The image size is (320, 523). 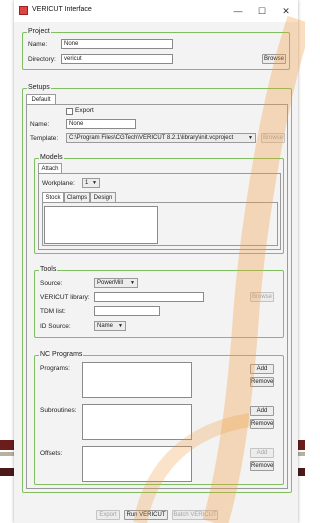 What do you see at coordinates (108, 515) in the screenshot?
I see `export-button: Export` at bounding box center [108, 515].